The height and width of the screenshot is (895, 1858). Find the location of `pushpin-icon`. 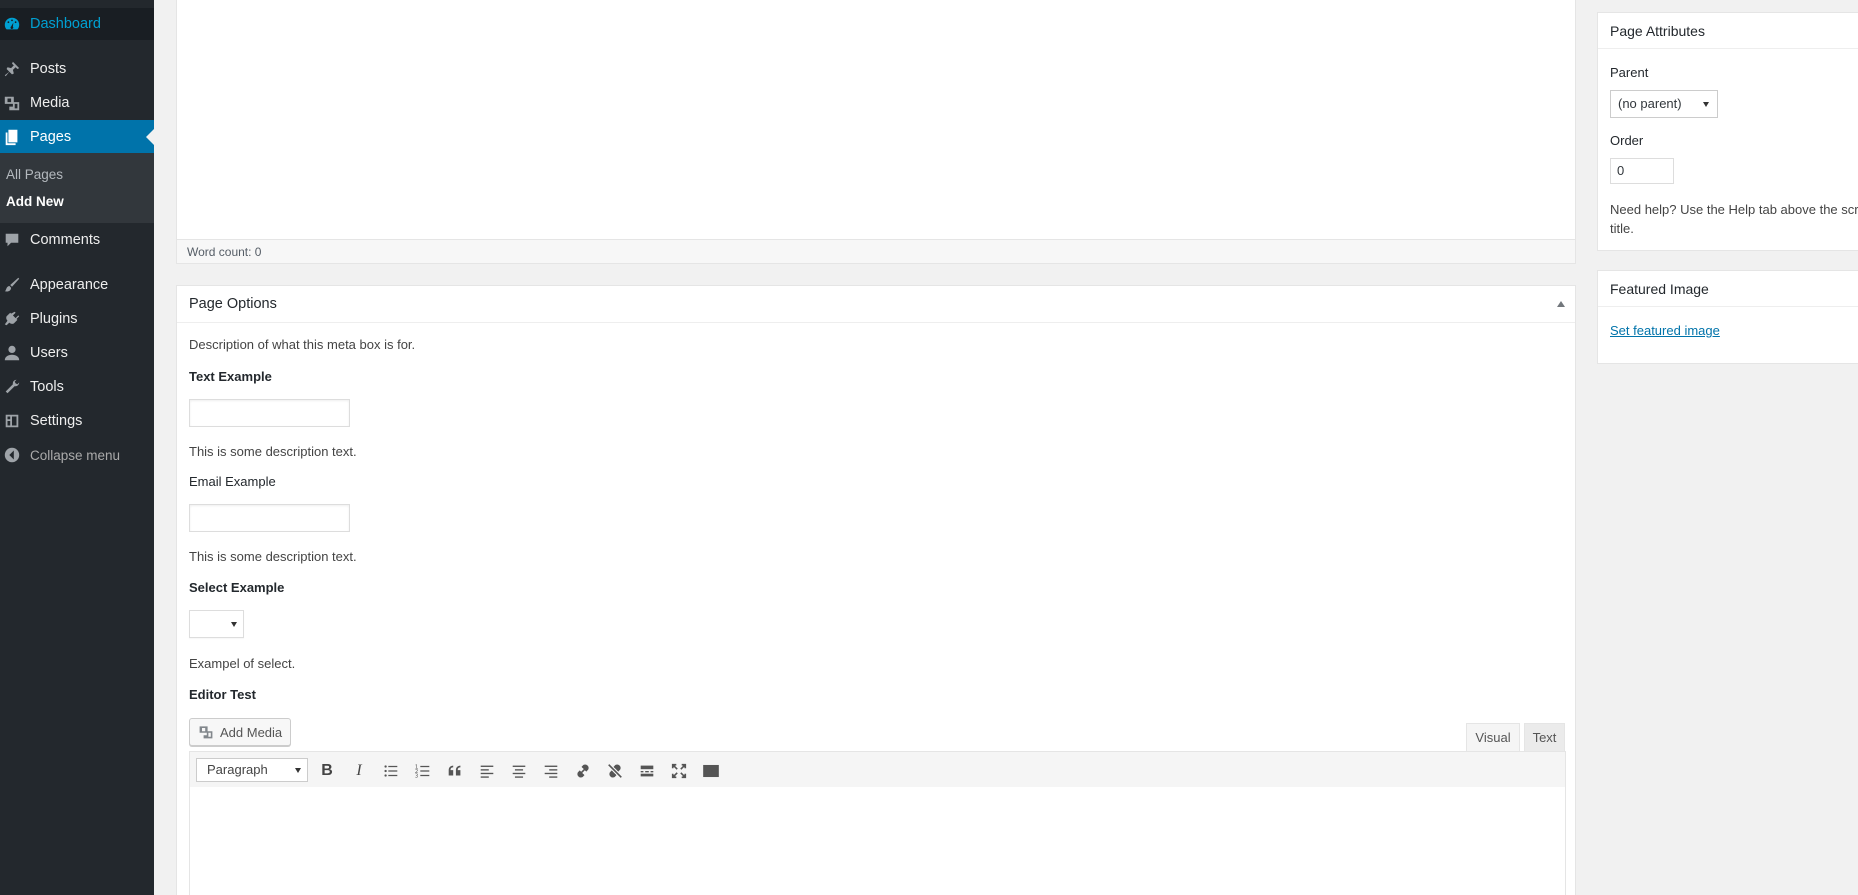

pushpin-icon is located at coordinates (12, 69).